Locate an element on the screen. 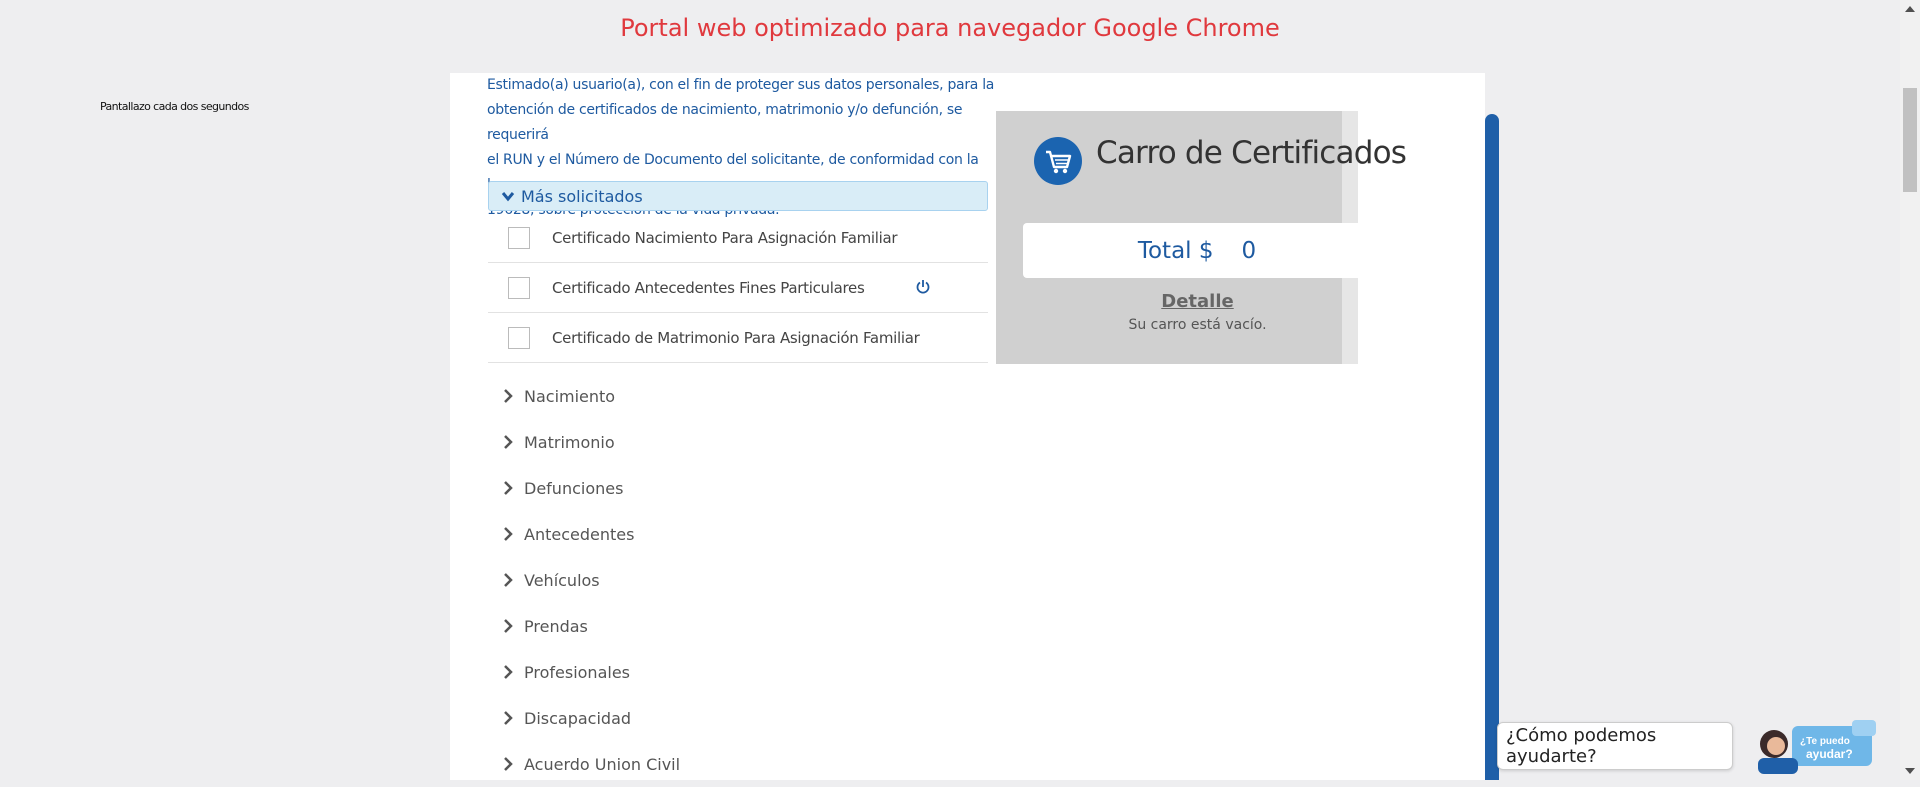  page-scrollbar is located at coordinates (1910, 390).